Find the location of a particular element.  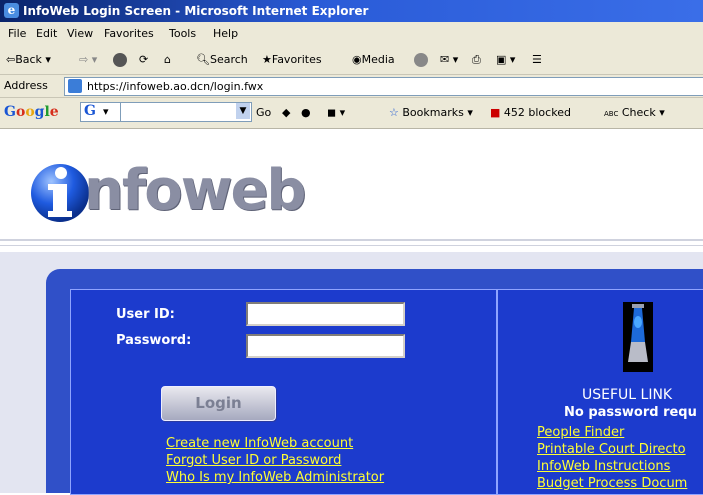

menu-edit: Edit is located at coordinates (46, 33).